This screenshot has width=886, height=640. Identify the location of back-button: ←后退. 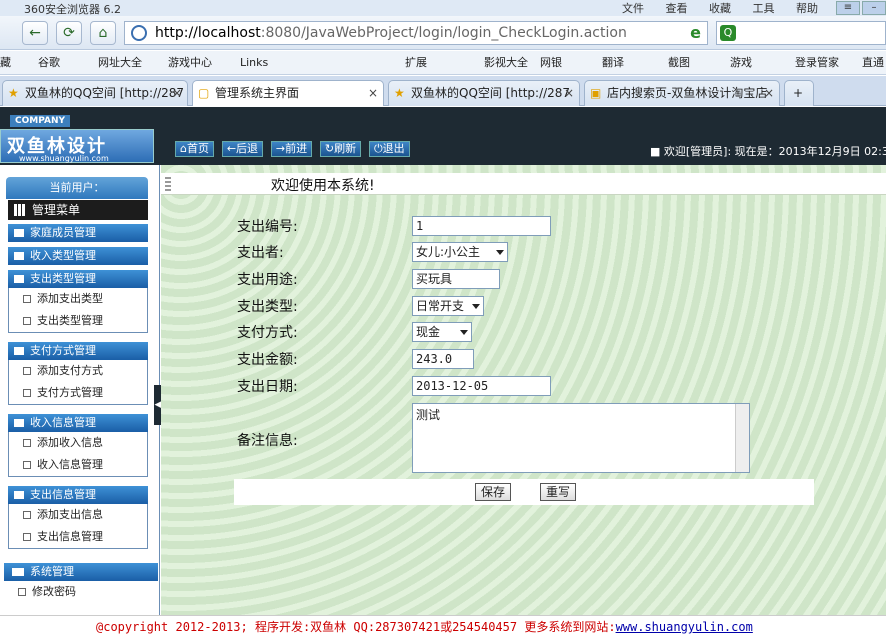
(242, 149).